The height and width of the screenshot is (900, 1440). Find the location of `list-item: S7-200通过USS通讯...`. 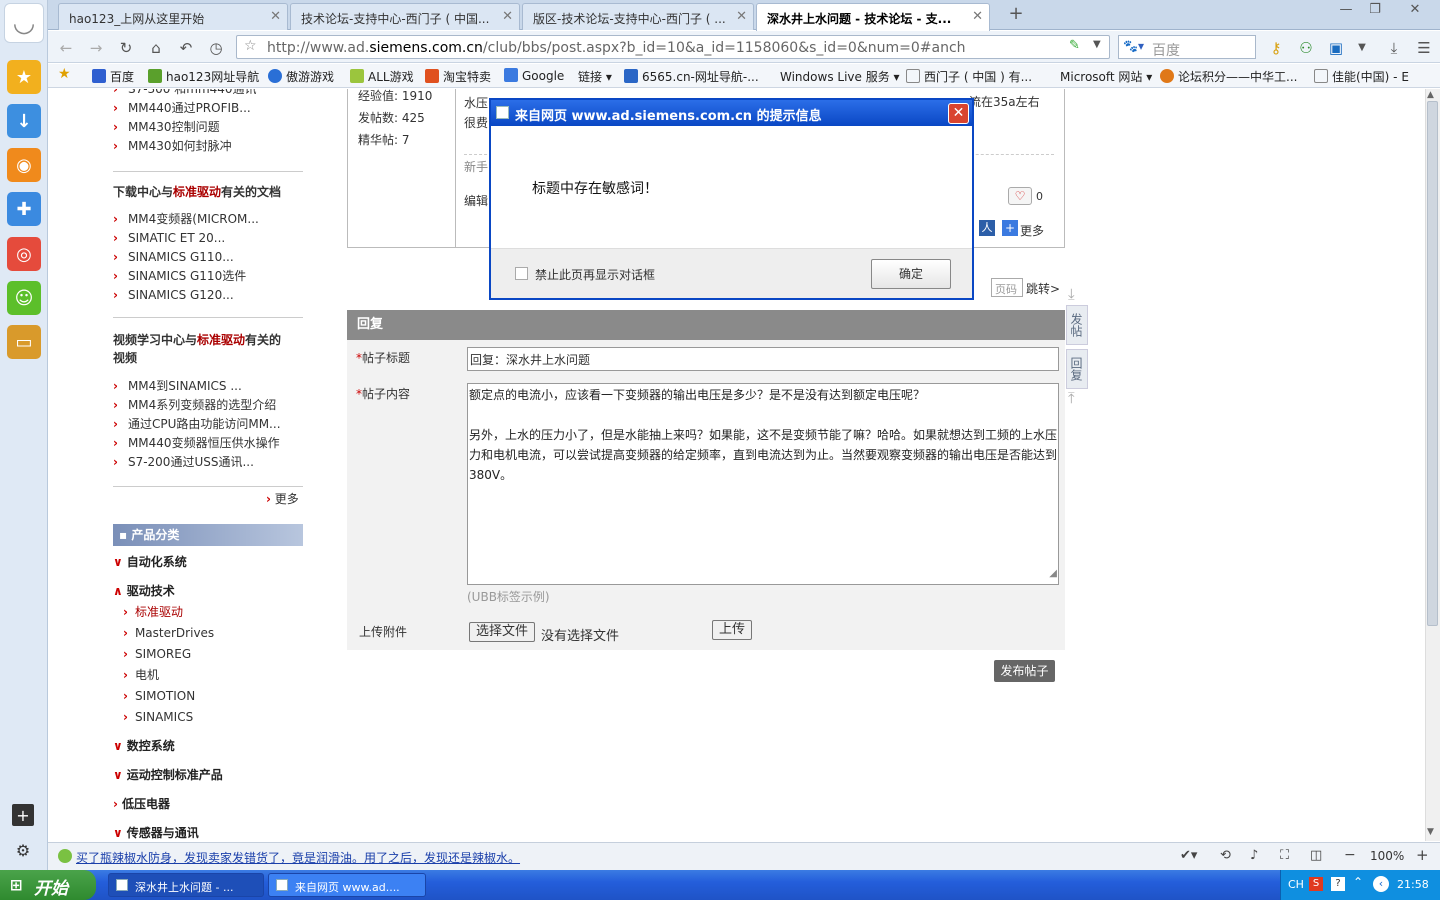

list-item: S7-200通过USS通讯... is located at coordinates (197, 462).